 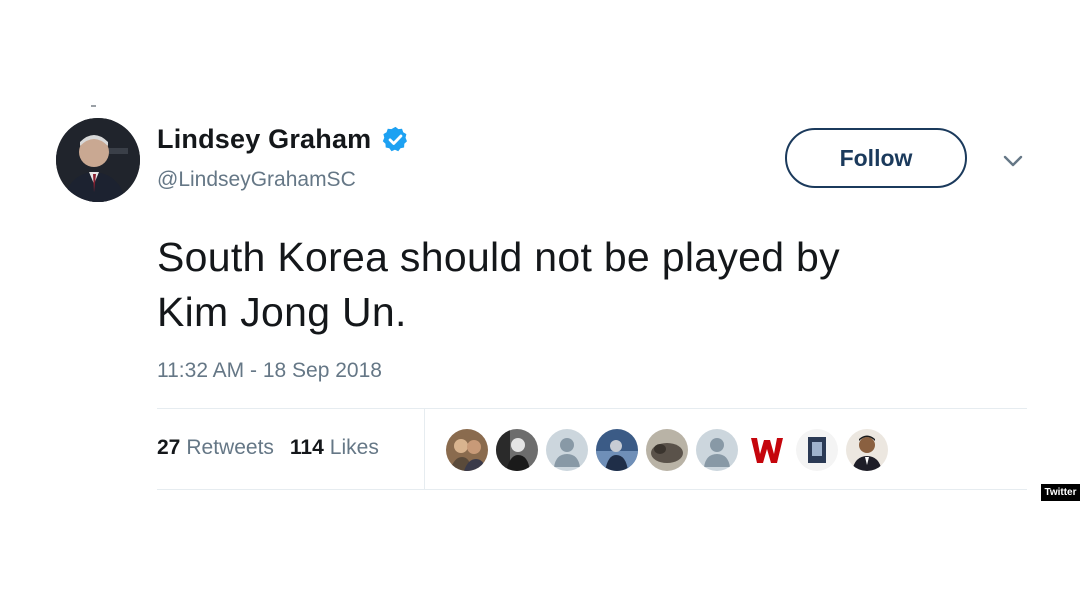 What do you see at coordinates (1013, 161) in the screenshot?
I see `chevron-down-icon` at bounding box center [1013, 161].